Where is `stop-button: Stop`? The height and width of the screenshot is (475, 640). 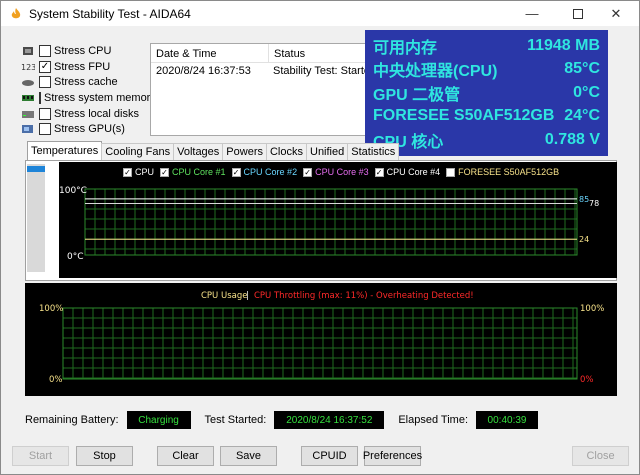
stop-button: Stop is located at coordinates (104, 456).